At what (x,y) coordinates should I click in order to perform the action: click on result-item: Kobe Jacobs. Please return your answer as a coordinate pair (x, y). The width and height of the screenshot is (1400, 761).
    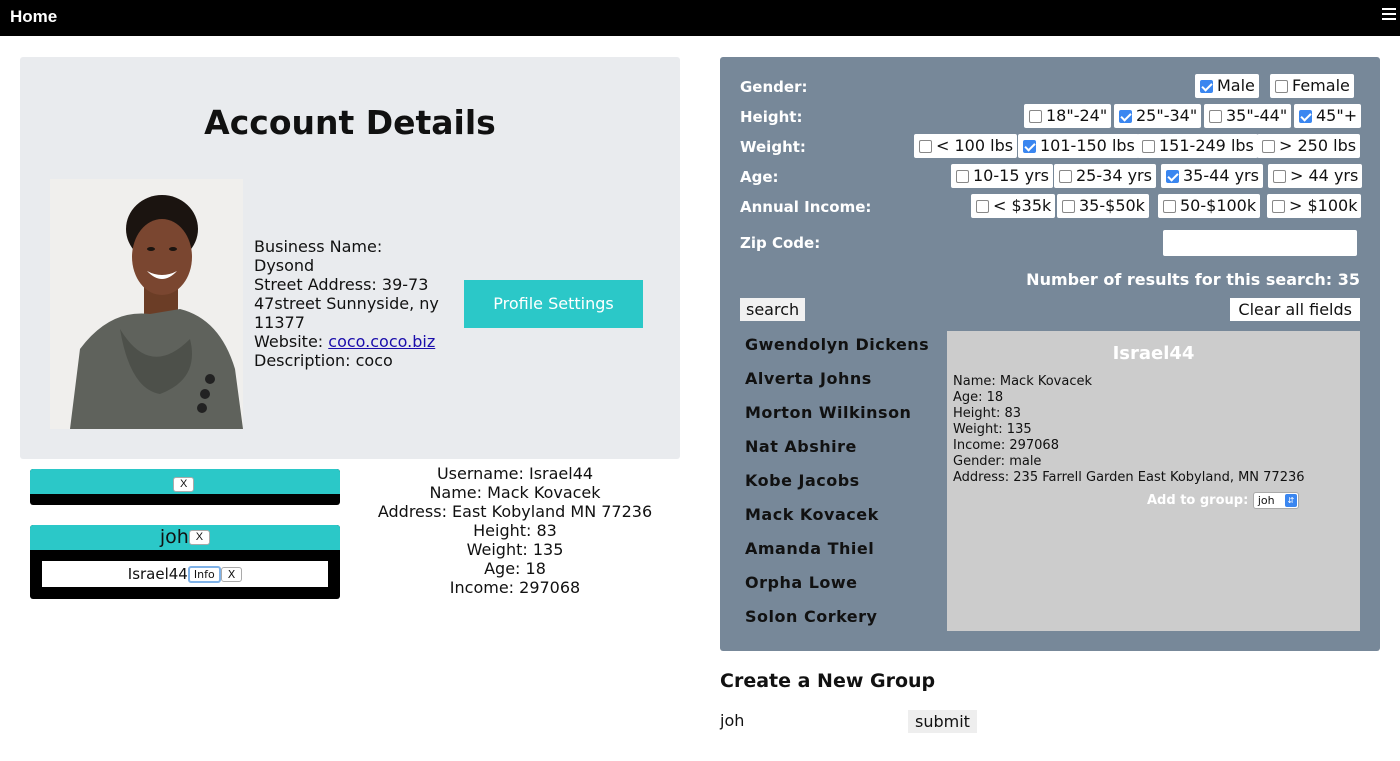
    Looking at the image, I should click on (845, 487).